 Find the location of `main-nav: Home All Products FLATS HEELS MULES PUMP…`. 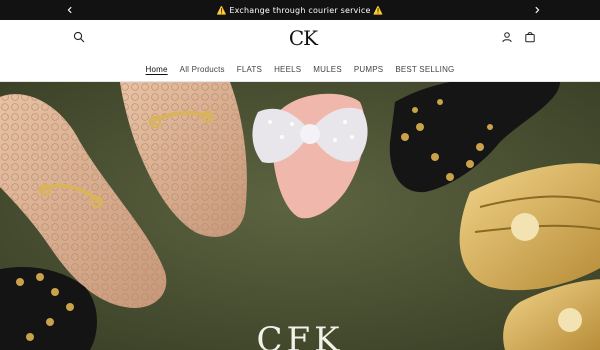

main-nav: Home All Products FLATS HEELS MULES PUMP… is located at coordinates (300, 70).